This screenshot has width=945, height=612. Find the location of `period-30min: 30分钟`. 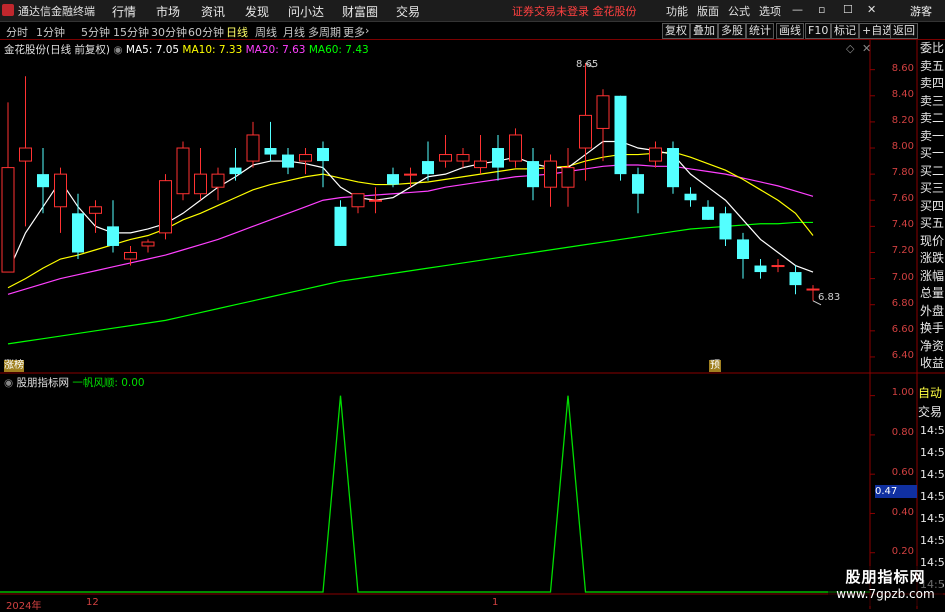

period-30min: 30分钟 is located at coordinates (169, 32).